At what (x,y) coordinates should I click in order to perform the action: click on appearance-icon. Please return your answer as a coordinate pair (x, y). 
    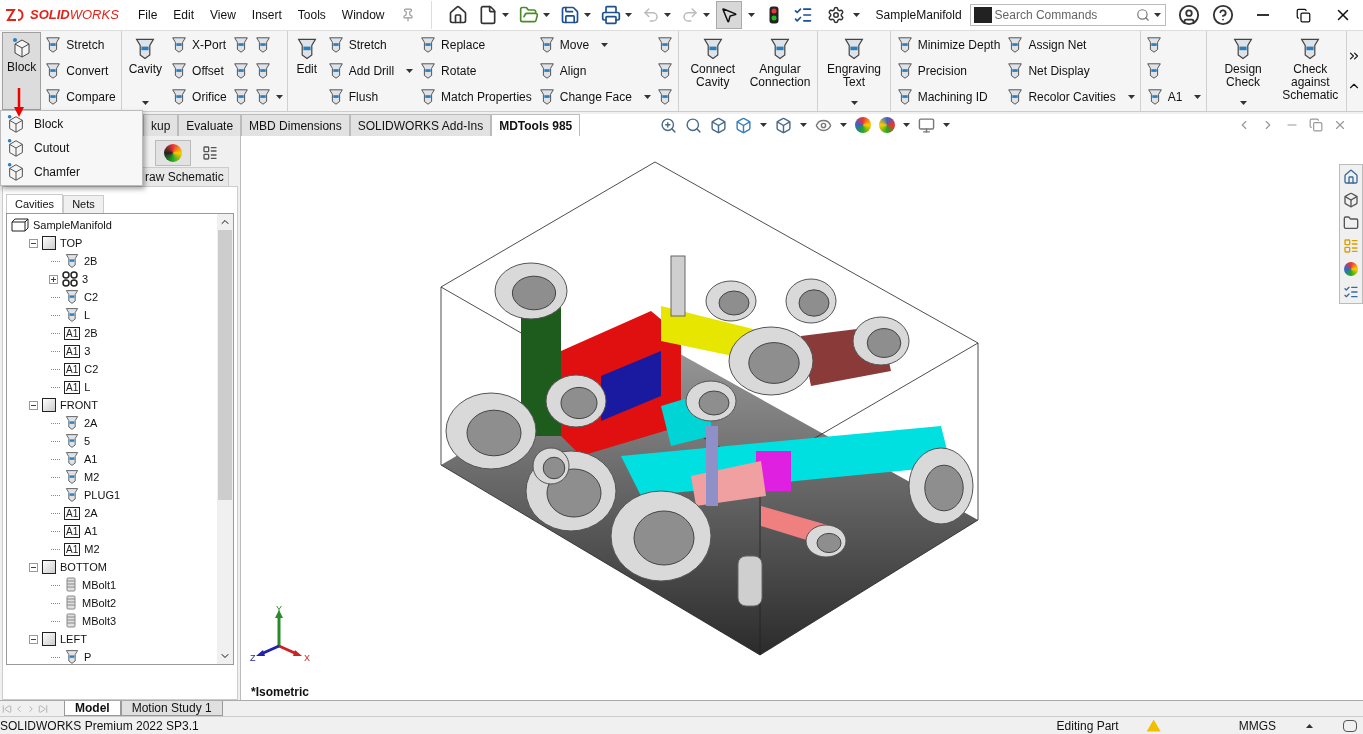
    Looking at the image, I should click on (863, 125).